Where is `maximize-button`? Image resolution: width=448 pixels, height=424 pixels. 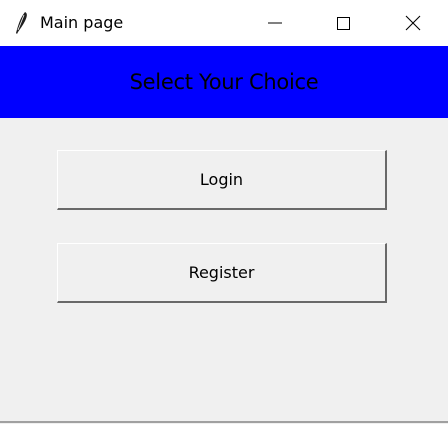
maximize-button is located at coordinates (343, 23).